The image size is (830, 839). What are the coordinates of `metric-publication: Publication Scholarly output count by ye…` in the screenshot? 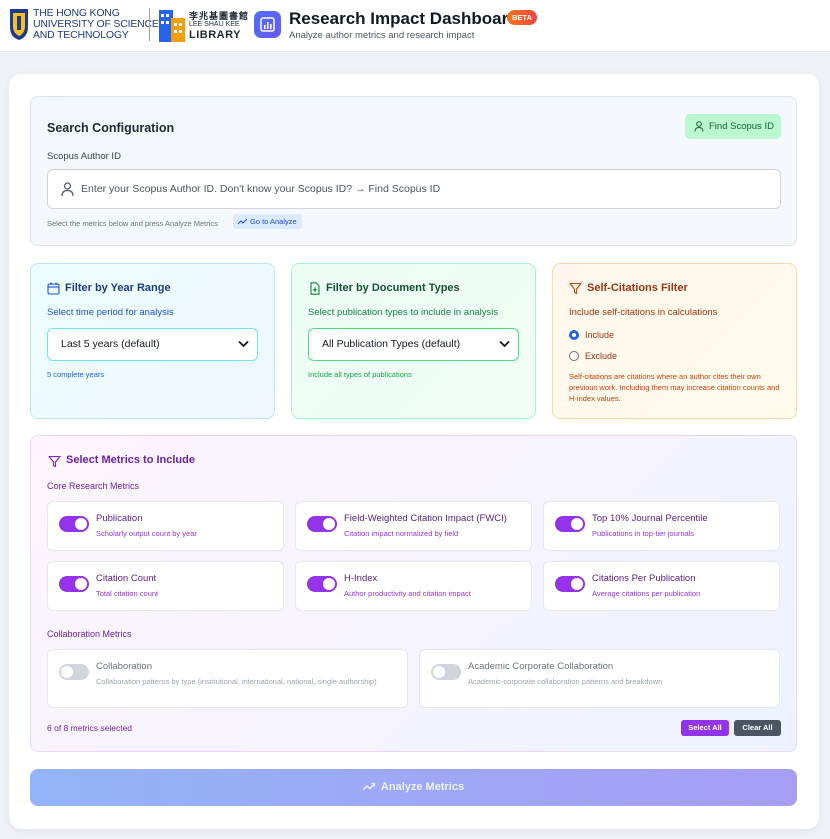 It's located at (165, 526).